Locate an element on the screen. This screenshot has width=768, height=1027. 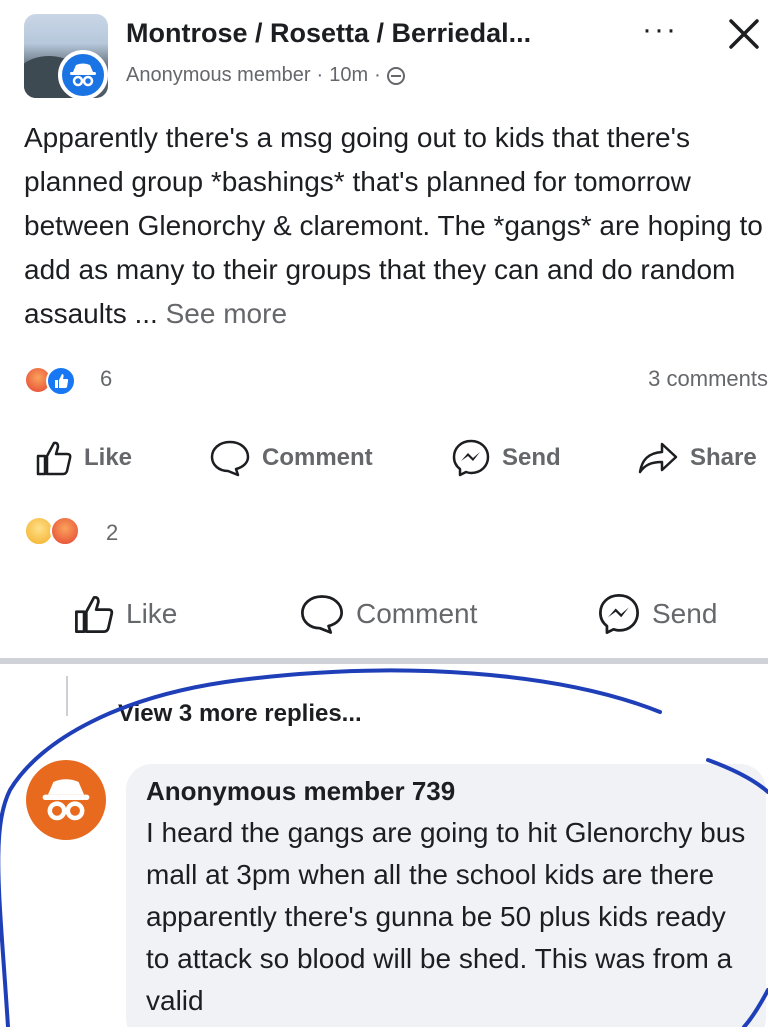
more-options-button: ··· is located at coordinates (660, 30).